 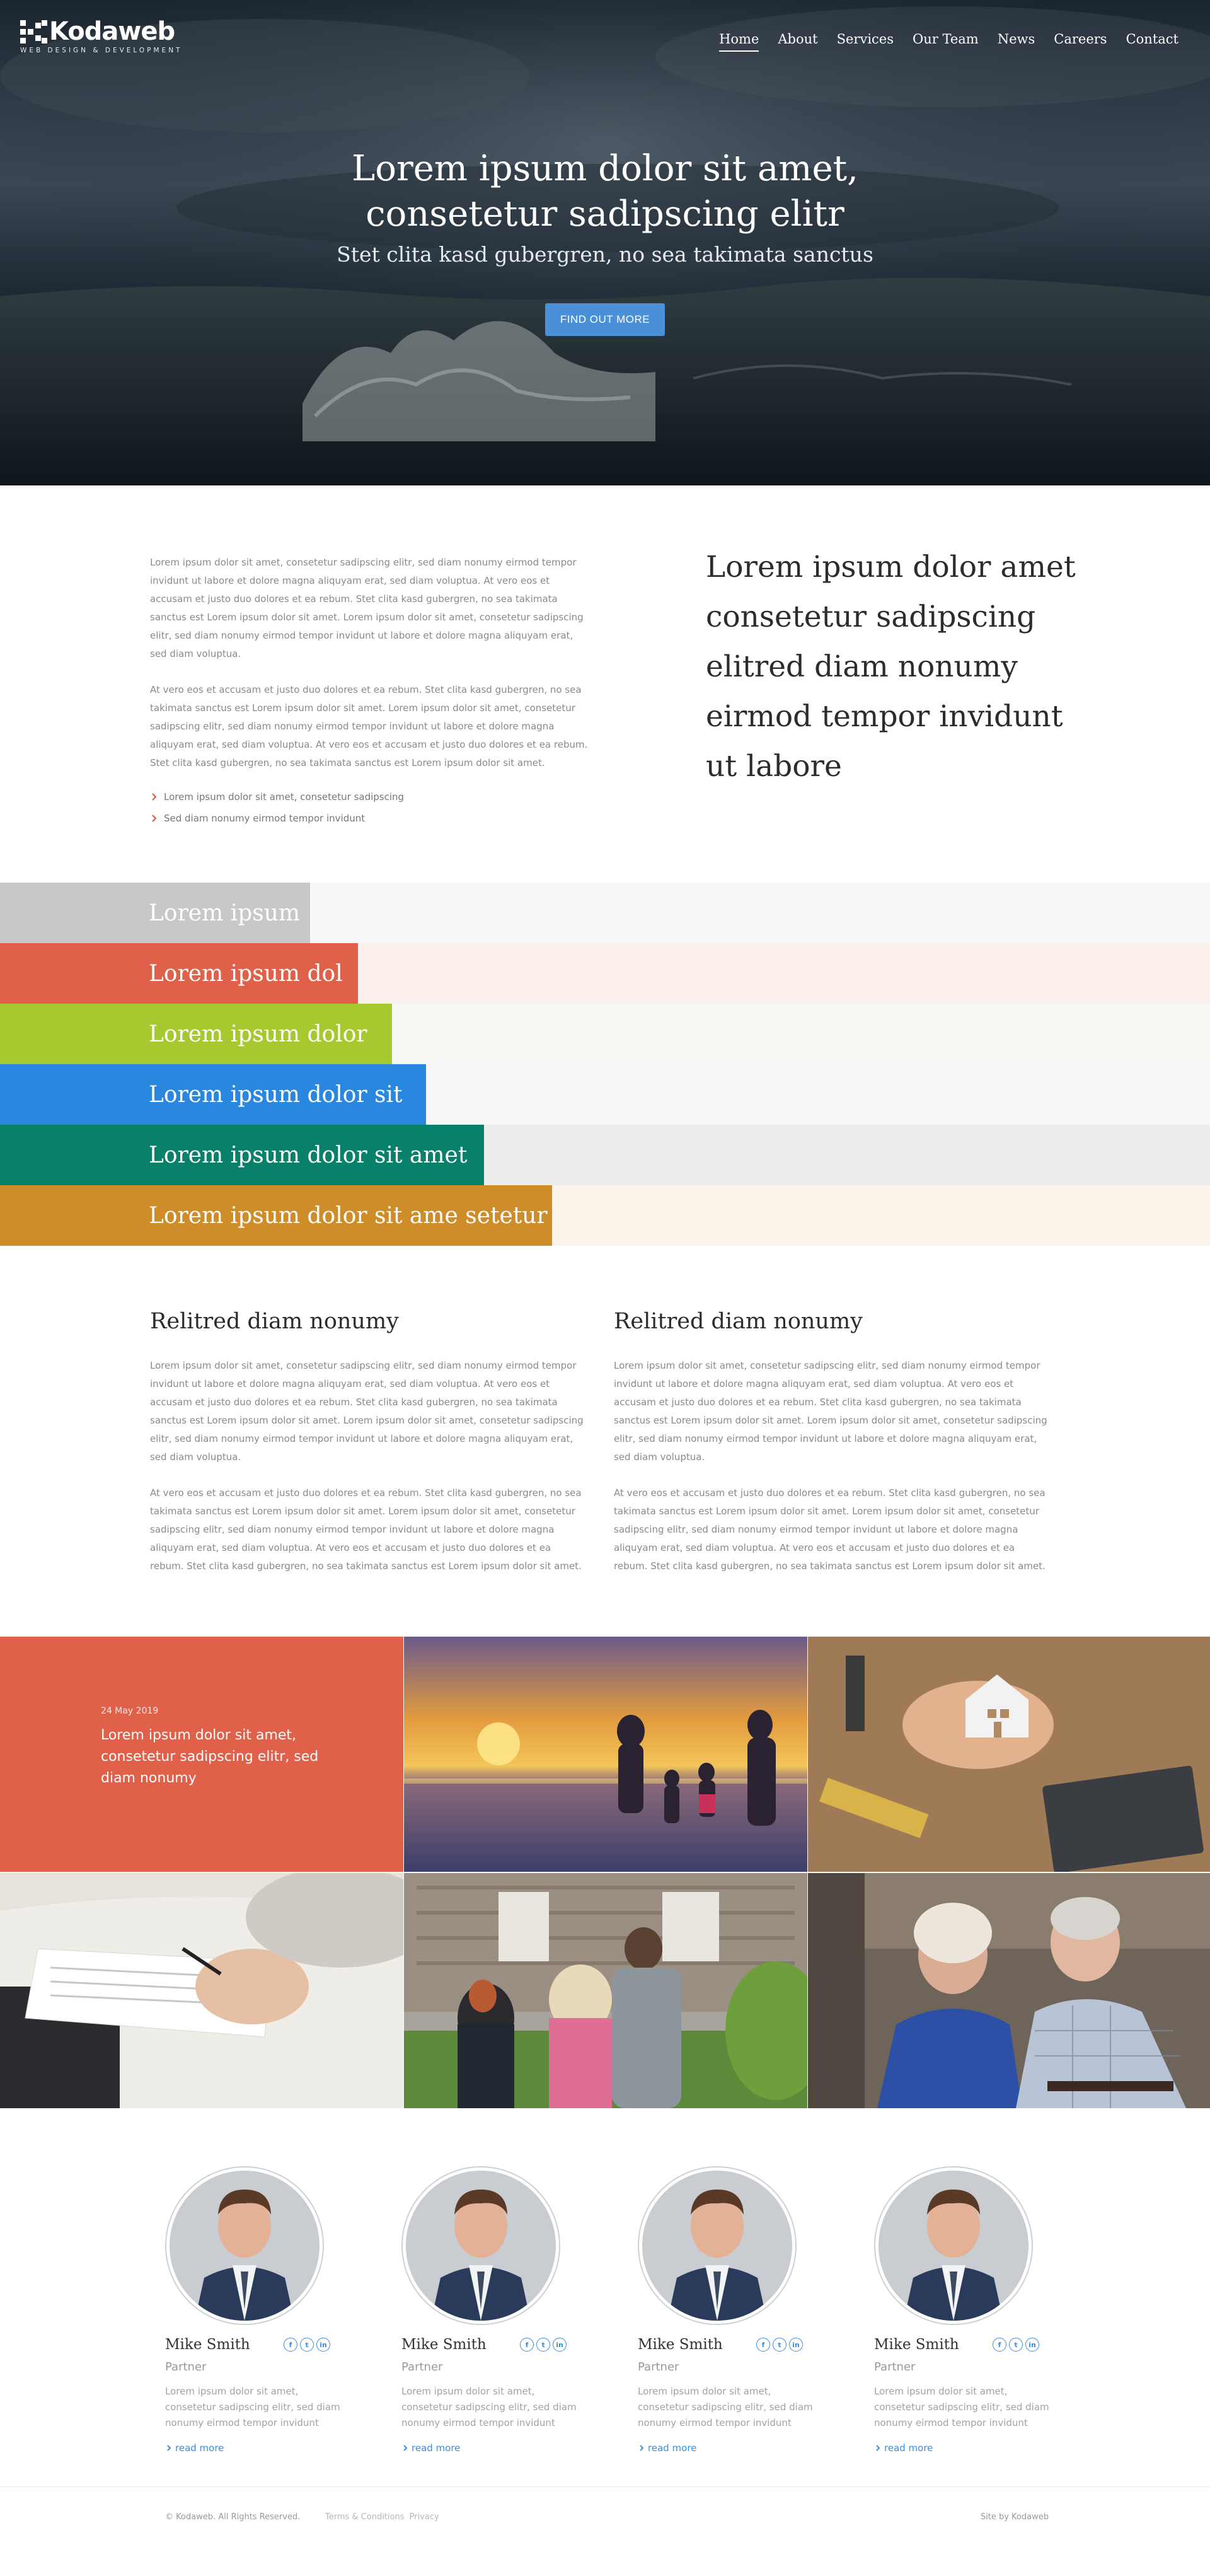 What do you see at coordinates (33, 32) in the screenshot?
I see `logo-mark-icon` at bounding box center [33, 32].